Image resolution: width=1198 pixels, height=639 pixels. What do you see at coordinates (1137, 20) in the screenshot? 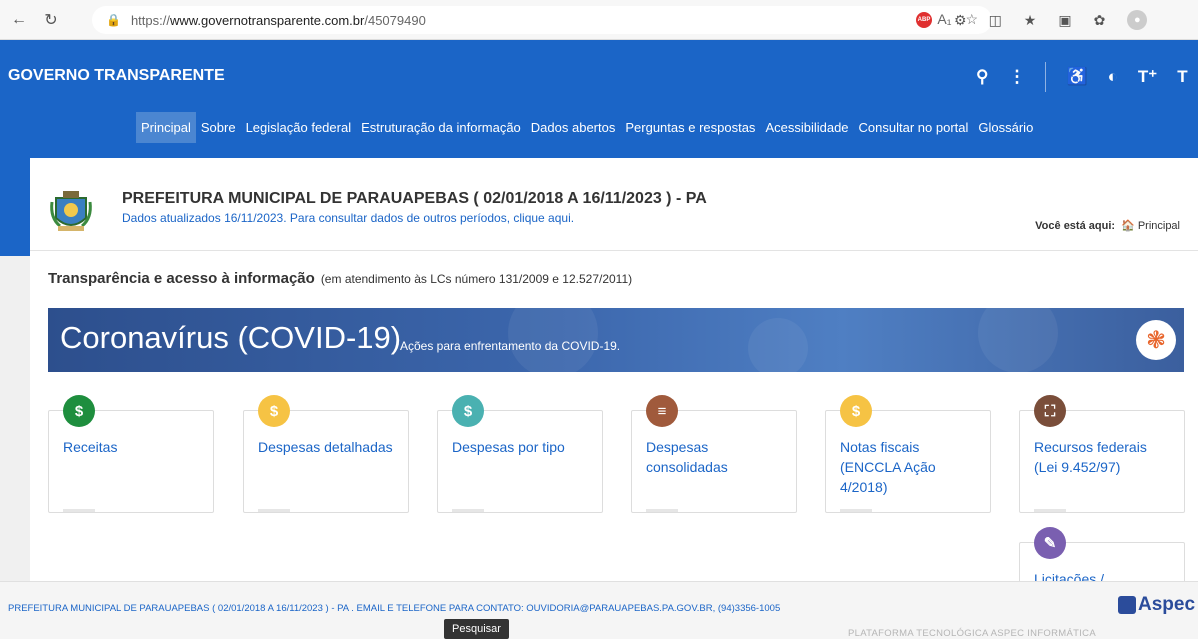
I see `profile-avatar: ●` at bounding box center [1137, 20].